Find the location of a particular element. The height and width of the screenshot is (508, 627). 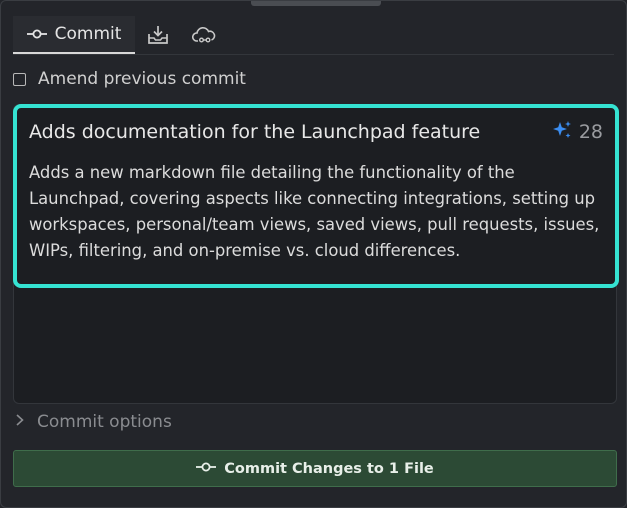

amend-row: Amend previous commit is located at coordinates (129, 79).